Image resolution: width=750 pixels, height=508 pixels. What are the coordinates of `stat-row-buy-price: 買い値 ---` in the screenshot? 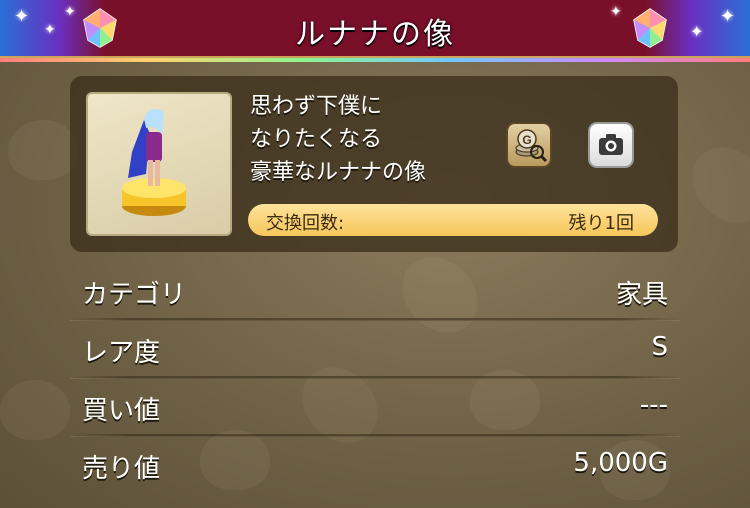 It's located at (375, 407).